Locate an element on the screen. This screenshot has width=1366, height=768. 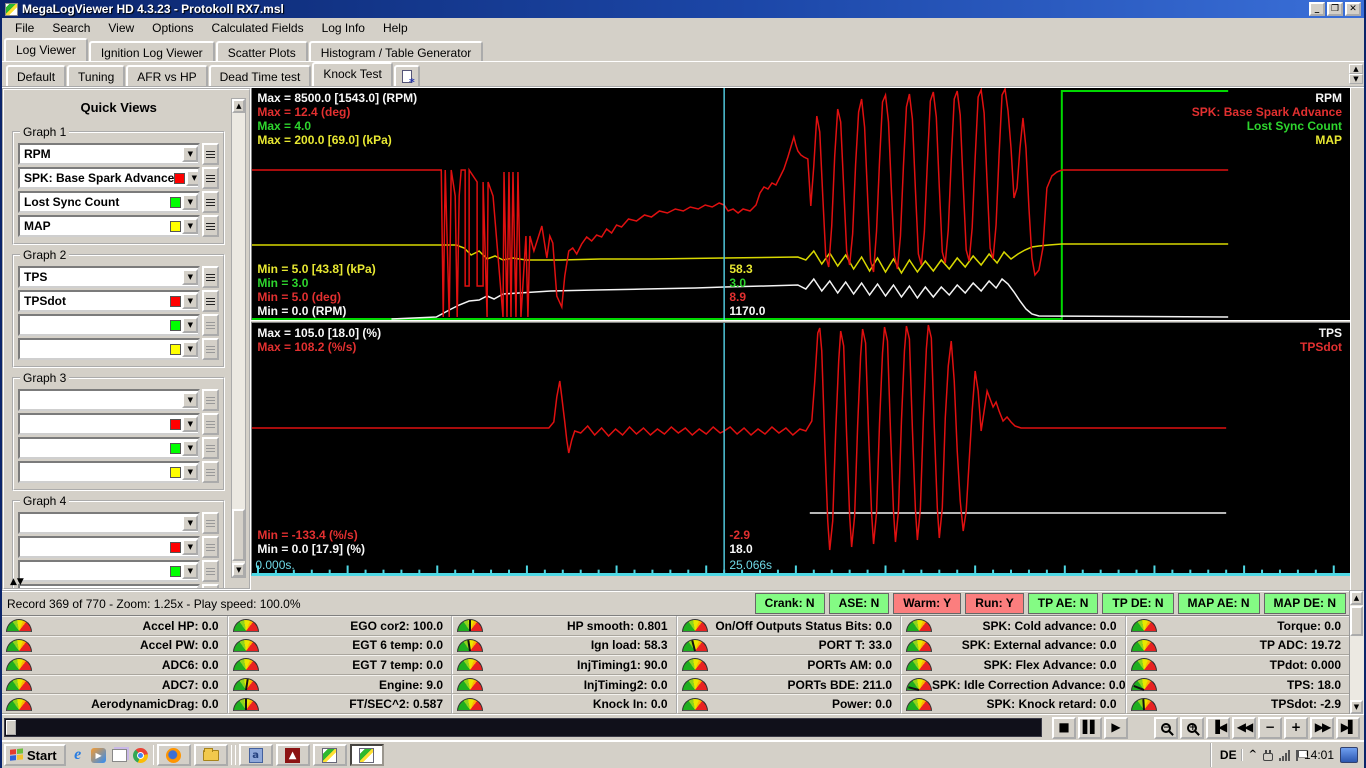
clock: 14:01 is located at coordinates (1319, 755).